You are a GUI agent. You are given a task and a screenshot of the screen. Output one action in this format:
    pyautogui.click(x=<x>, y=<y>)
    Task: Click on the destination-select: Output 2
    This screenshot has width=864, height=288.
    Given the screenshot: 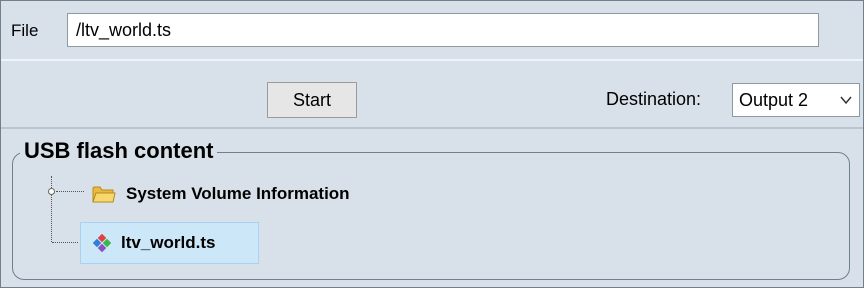 What is the action you would take?
    pyautogui.click(x=796, y=100)
    